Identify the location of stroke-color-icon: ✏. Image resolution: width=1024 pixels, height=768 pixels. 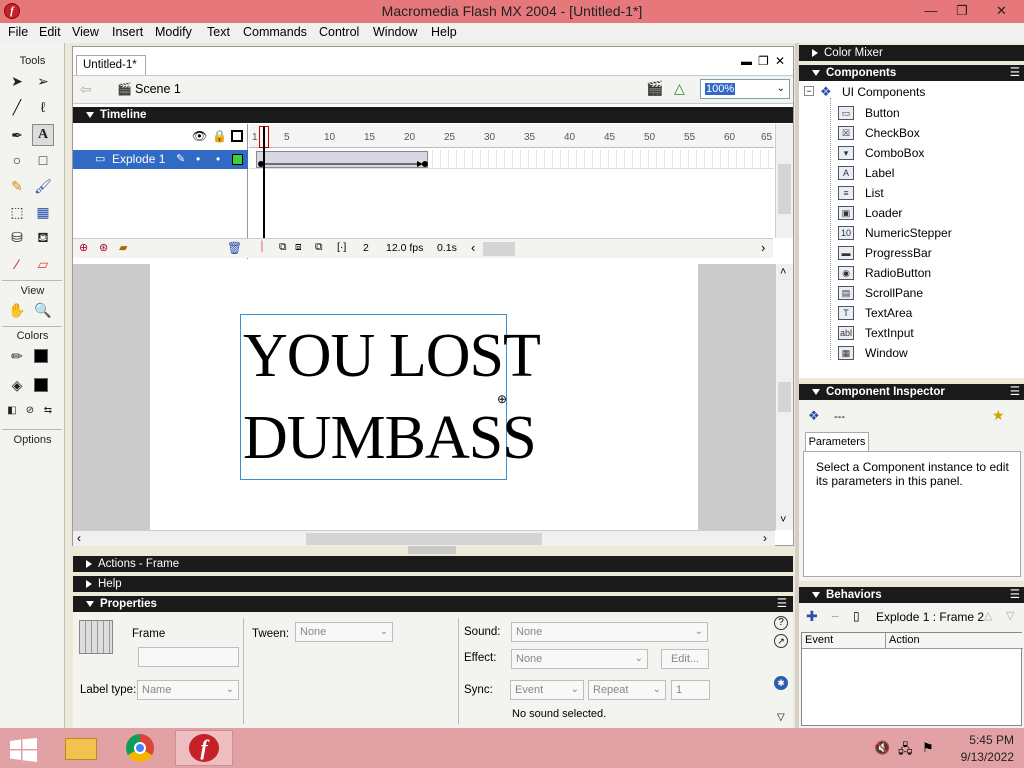
(17, 356).